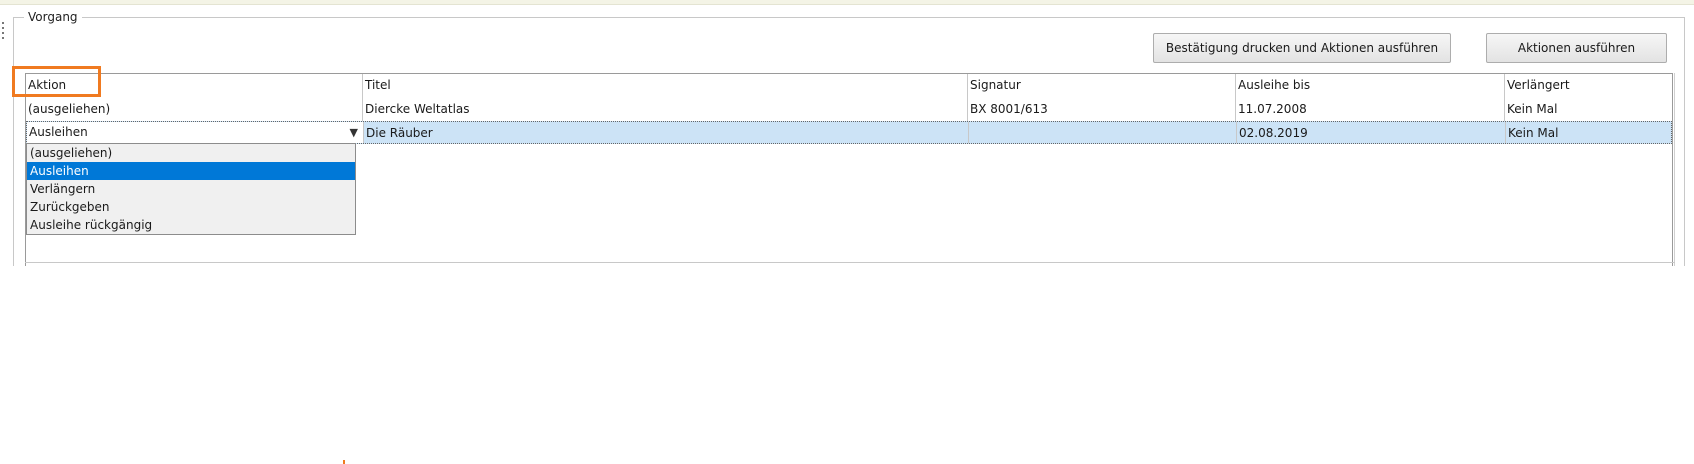  What do you see at coordinates (666, 132) in the screenshot?
I see `cell-titel: Die Räuber` at bounding box center [666, 132].